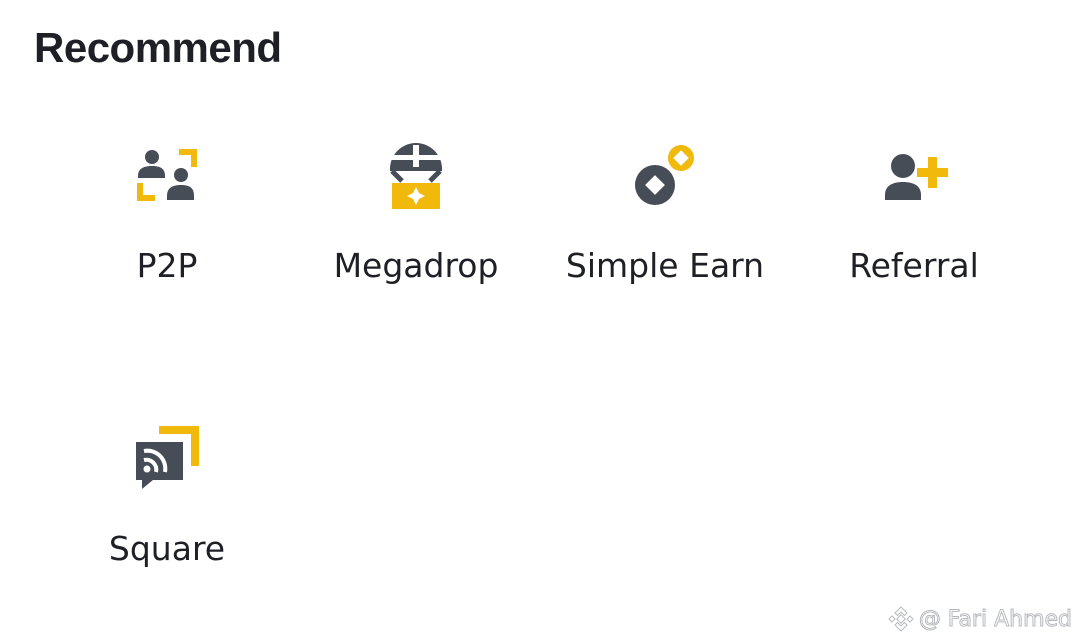 This screenshot has width=1080, height=641. I want to click on recommend-item-label: Simple Earn, so click(665, 265).